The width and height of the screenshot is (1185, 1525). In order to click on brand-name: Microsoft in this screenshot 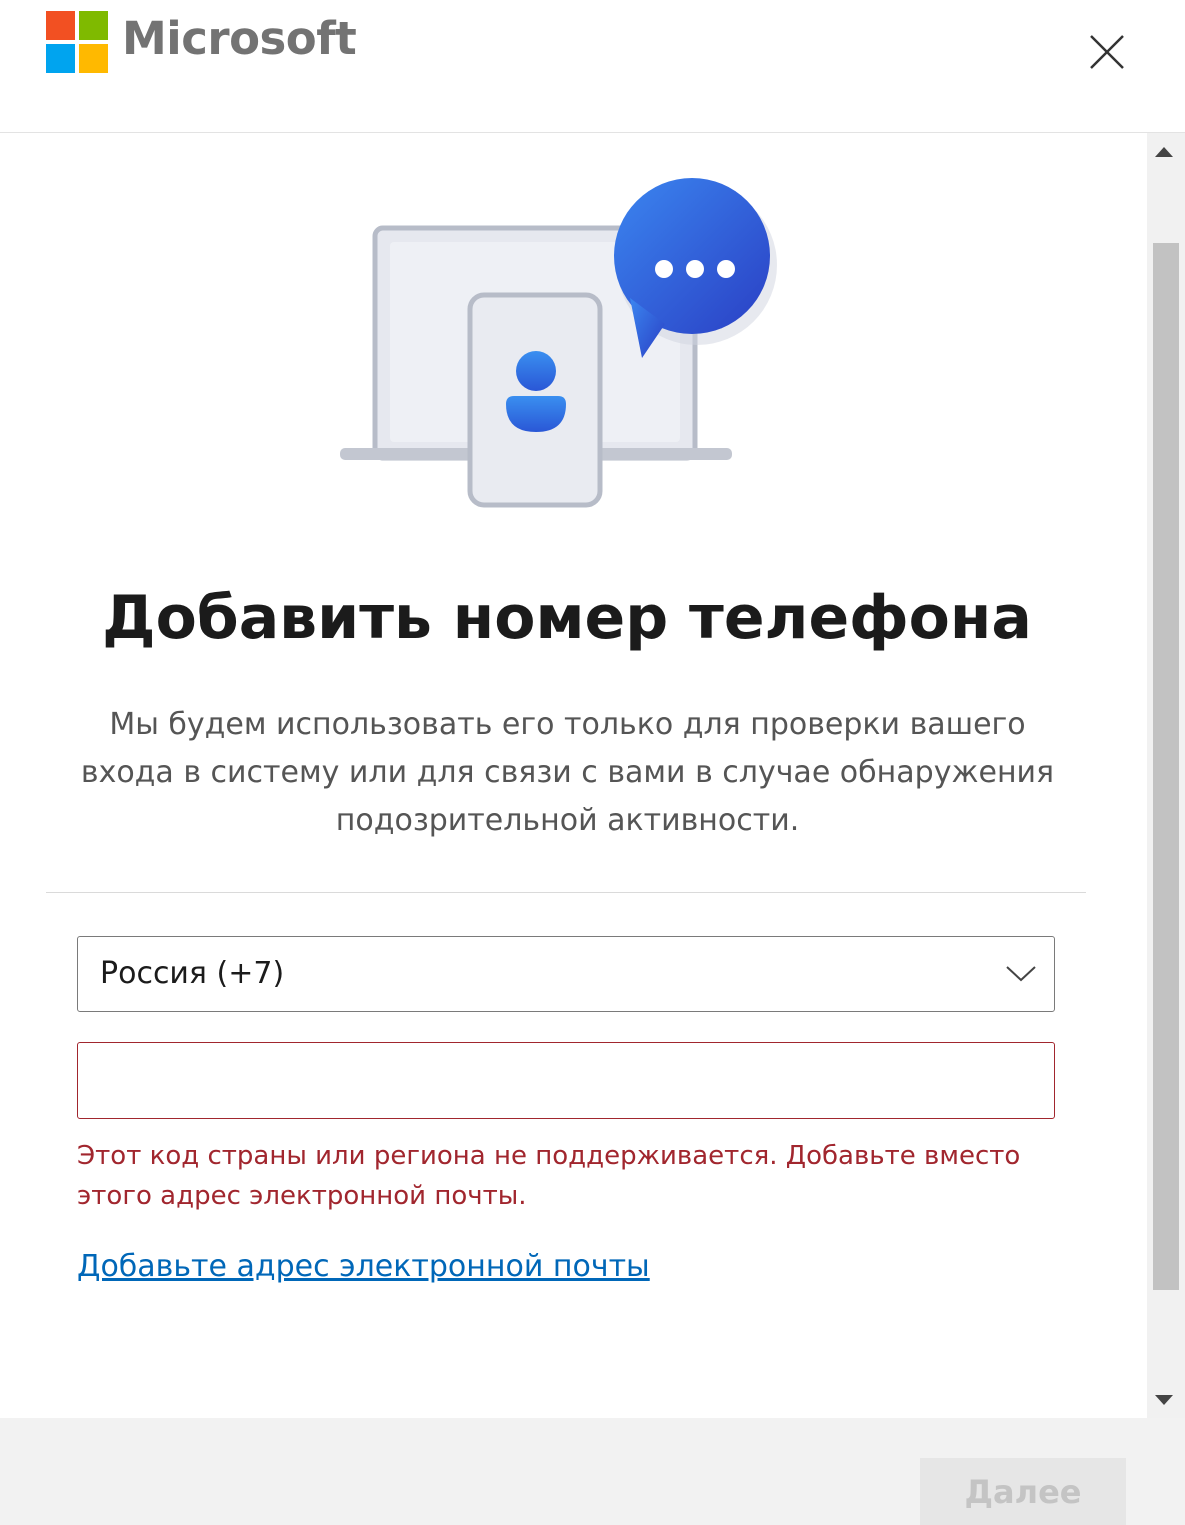, I will do `click(239, 38)`.